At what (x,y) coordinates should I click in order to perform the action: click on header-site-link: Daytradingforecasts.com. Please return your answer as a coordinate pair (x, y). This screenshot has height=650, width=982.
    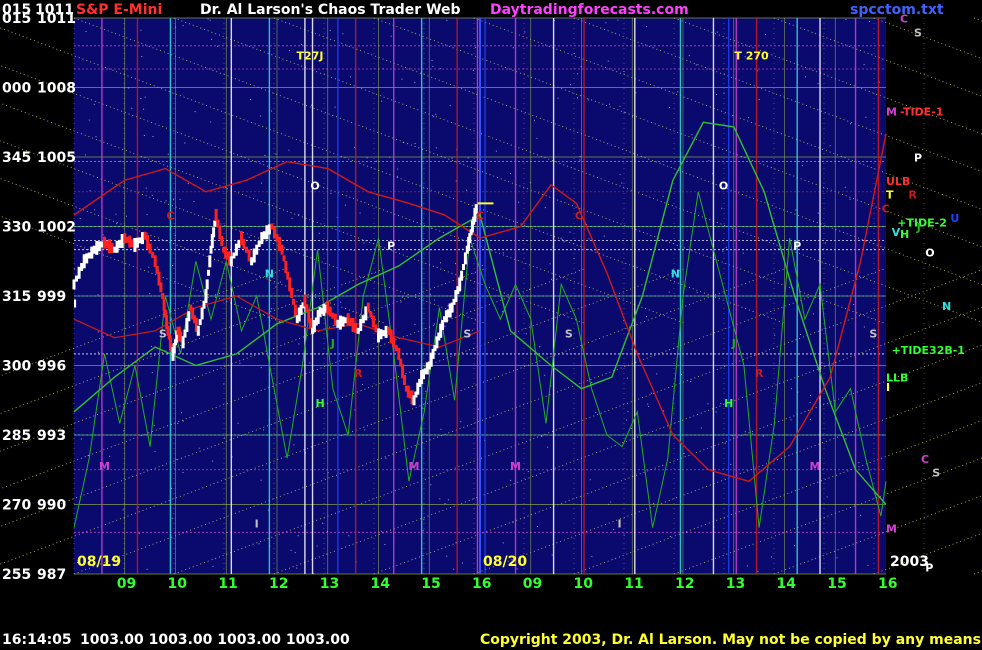
    Looking at the image, I should click on (589, 10).